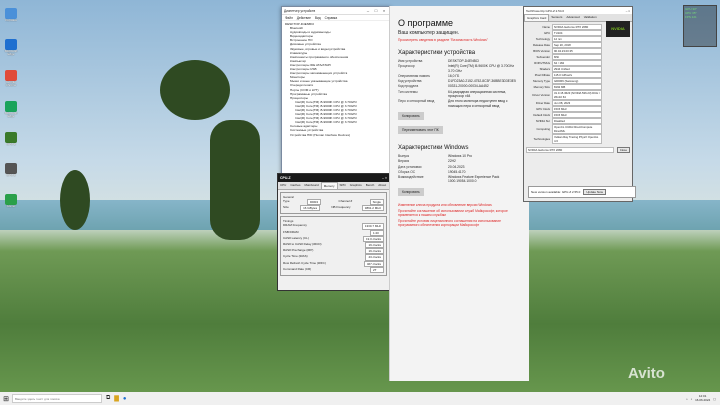 Image resolution: width=720 pixels, height=405 pixels. Describe the element at coordinates (300, 10) in the screenshot. I see `window-title: Диспетчер устройств` at that location.